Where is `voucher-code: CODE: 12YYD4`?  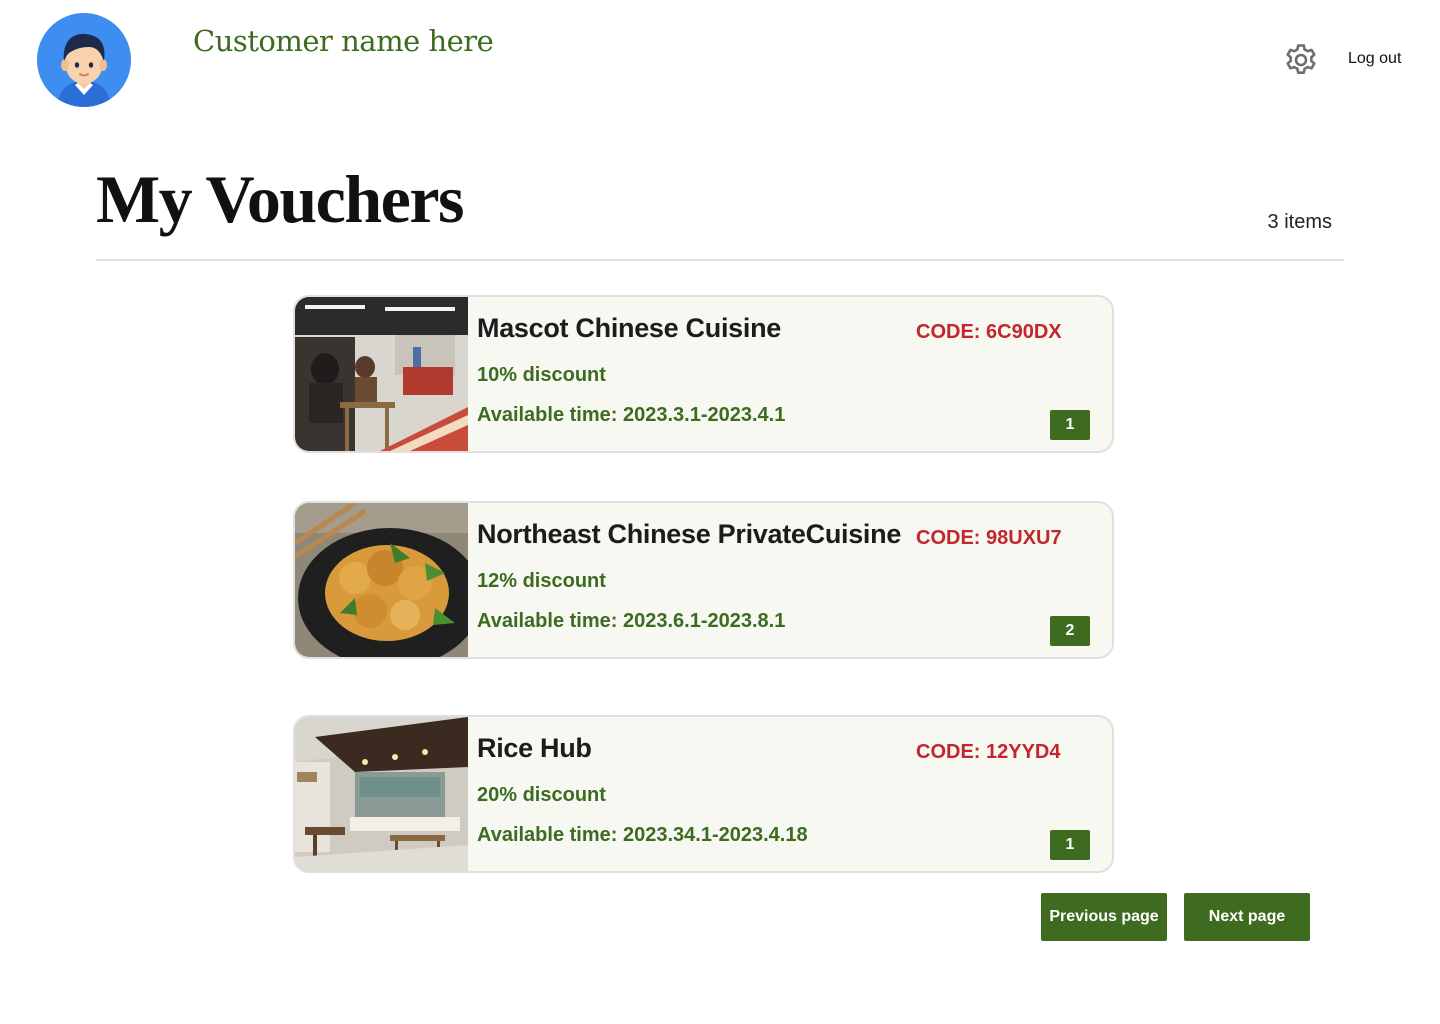
voucher-code: CODE: 12YYD4 is located at coordinates (988, 752).